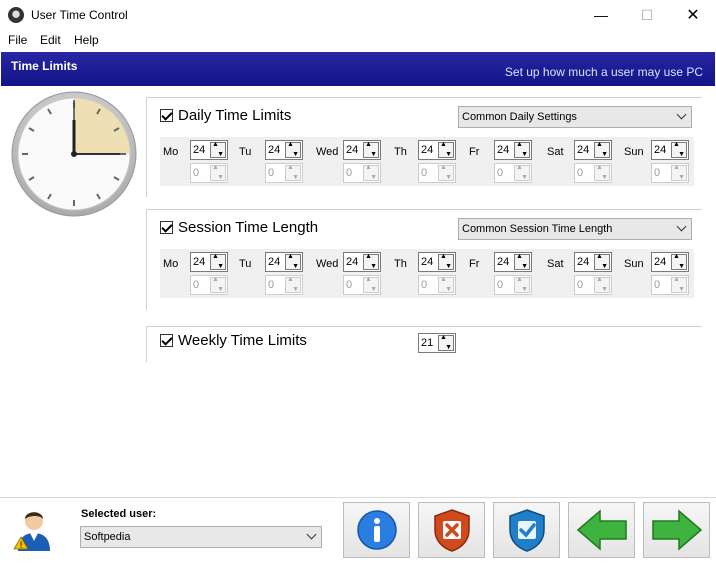  I want to click on menu-help: Help, so click(86, 40).